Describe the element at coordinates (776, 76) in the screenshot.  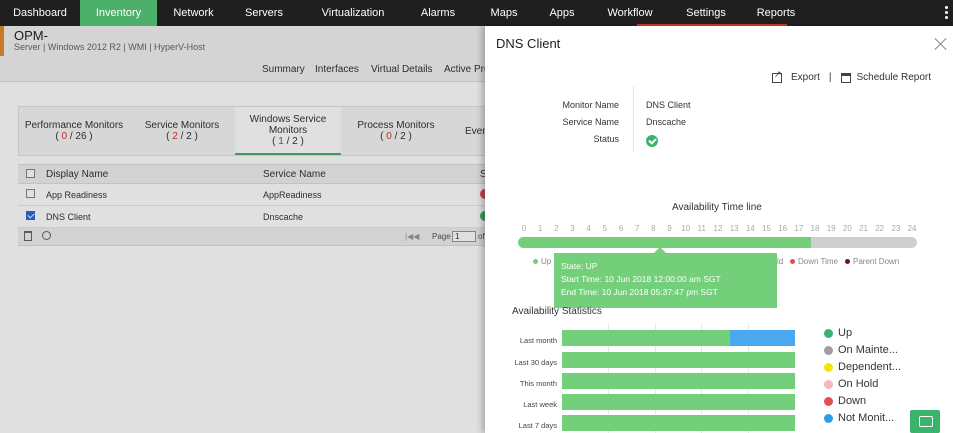
I see `export-icon` at that location.